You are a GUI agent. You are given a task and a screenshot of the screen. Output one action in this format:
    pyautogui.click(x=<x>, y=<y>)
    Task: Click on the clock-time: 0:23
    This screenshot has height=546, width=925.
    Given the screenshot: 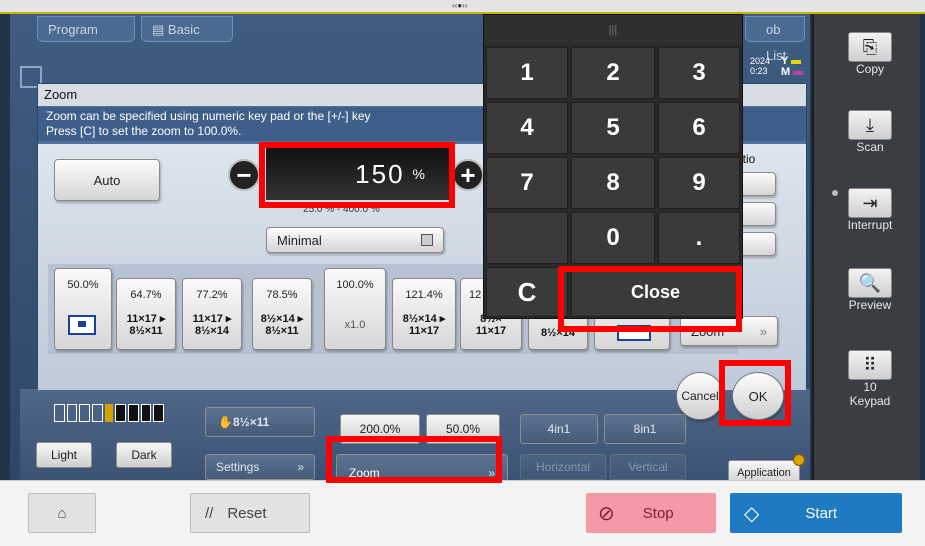 What is the action you would take?
    pyautogui.click(x=759, y=71)
    